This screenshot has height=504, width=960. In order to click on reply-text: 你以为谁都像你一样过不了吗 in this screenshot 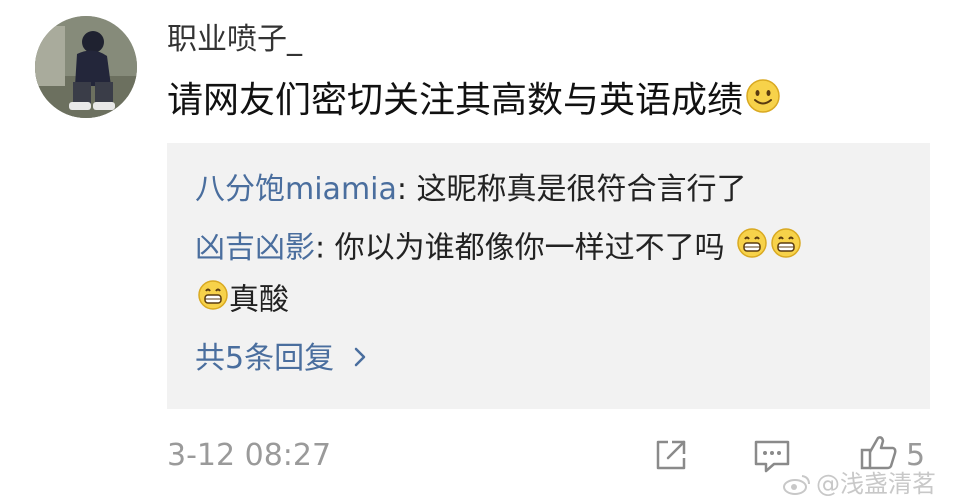, I will do `click(529, 248)`.